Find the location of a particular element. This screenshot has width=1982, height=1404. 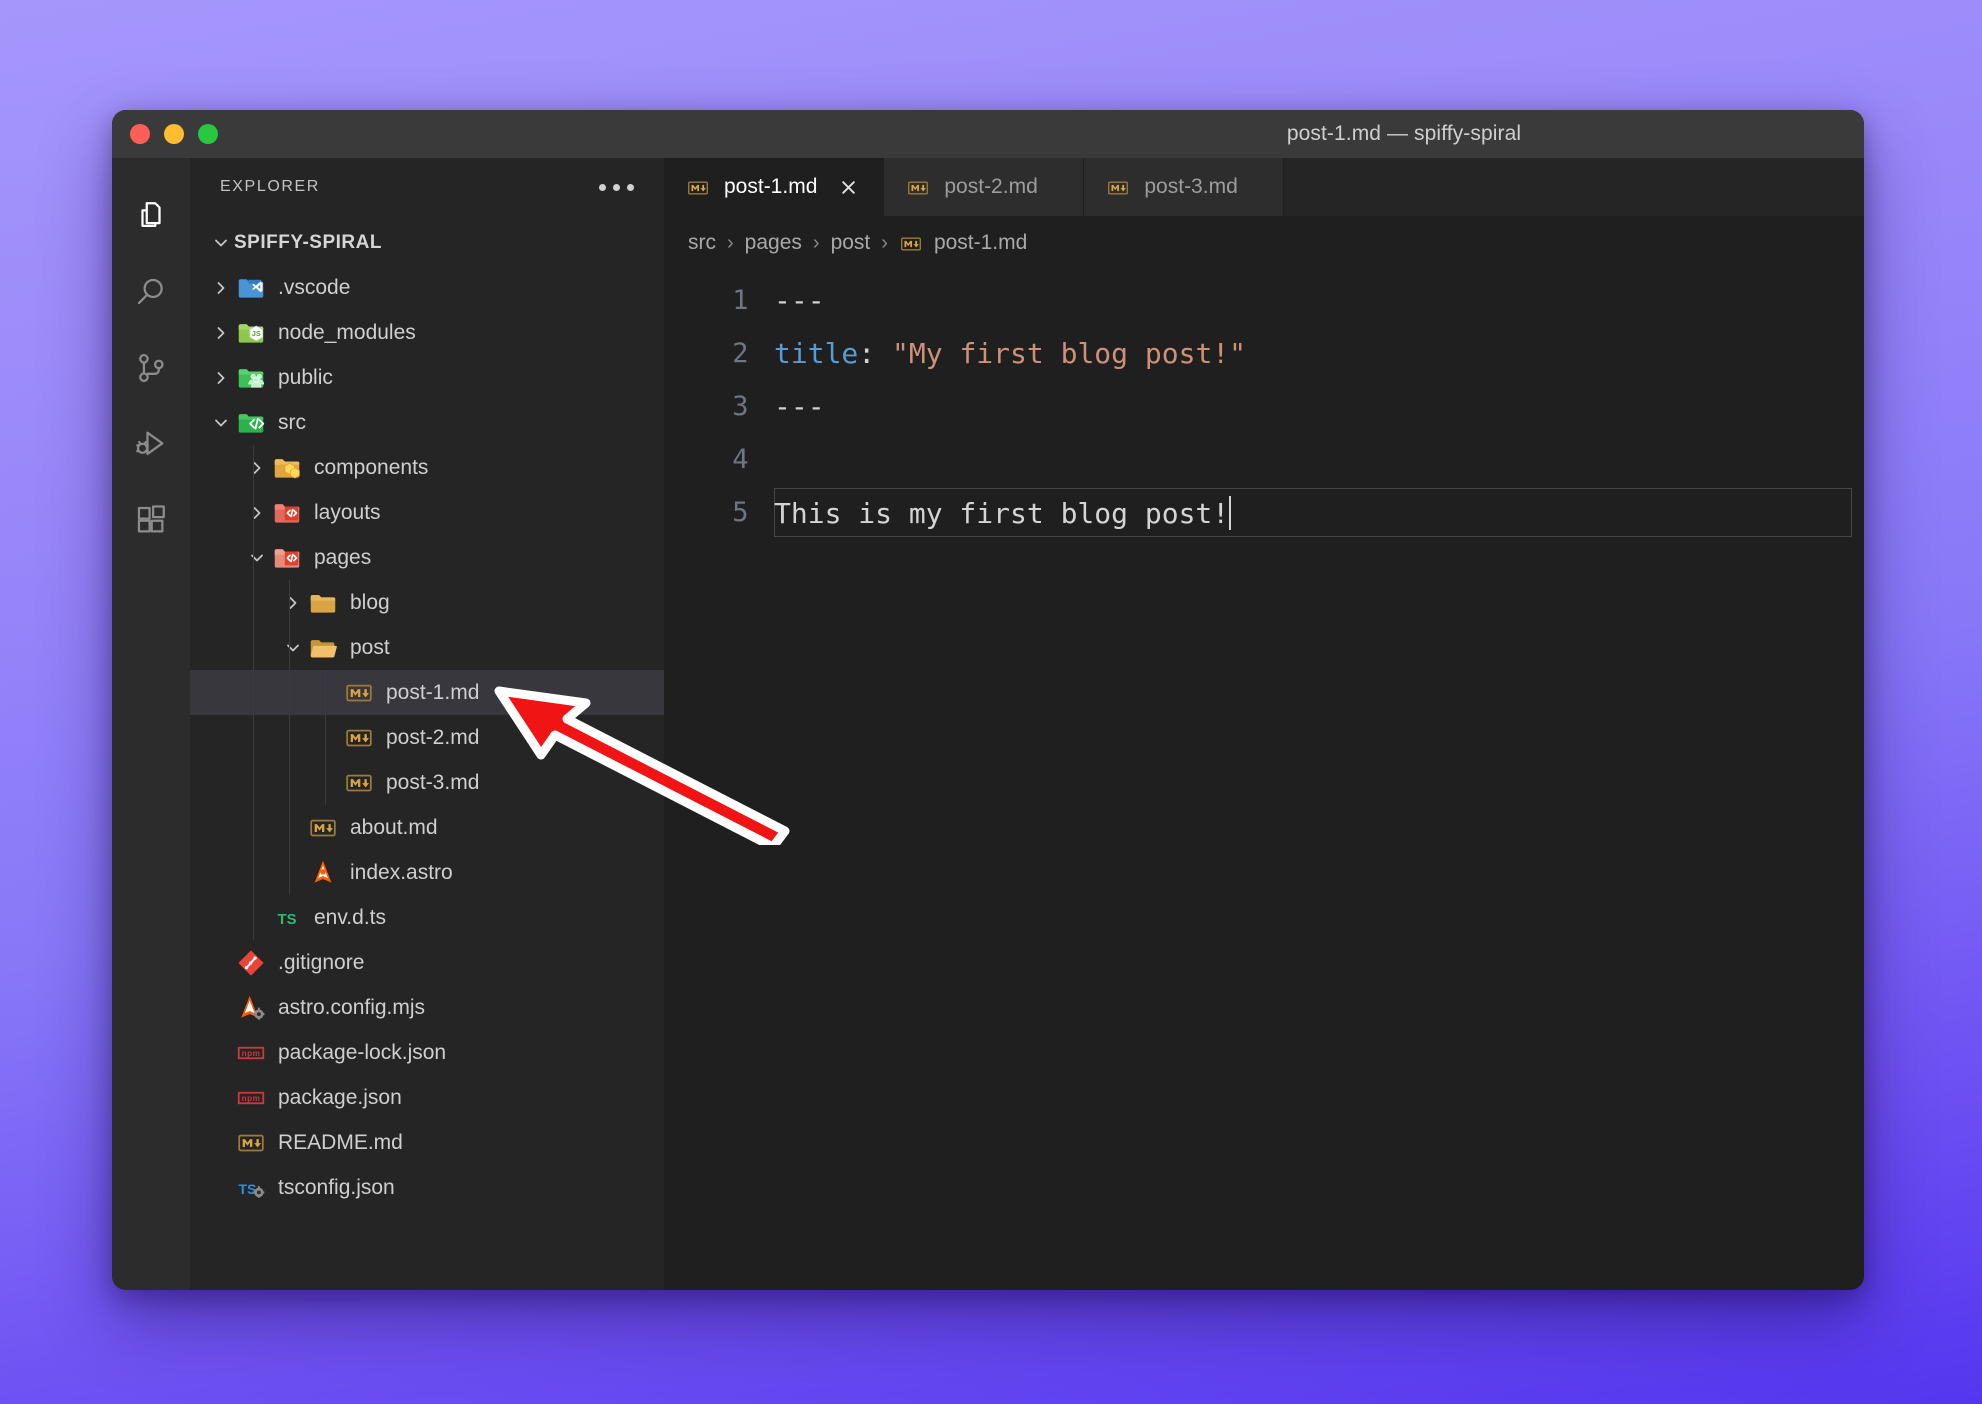

breadcrumb-segment: post is located at coordinates (851, 243).